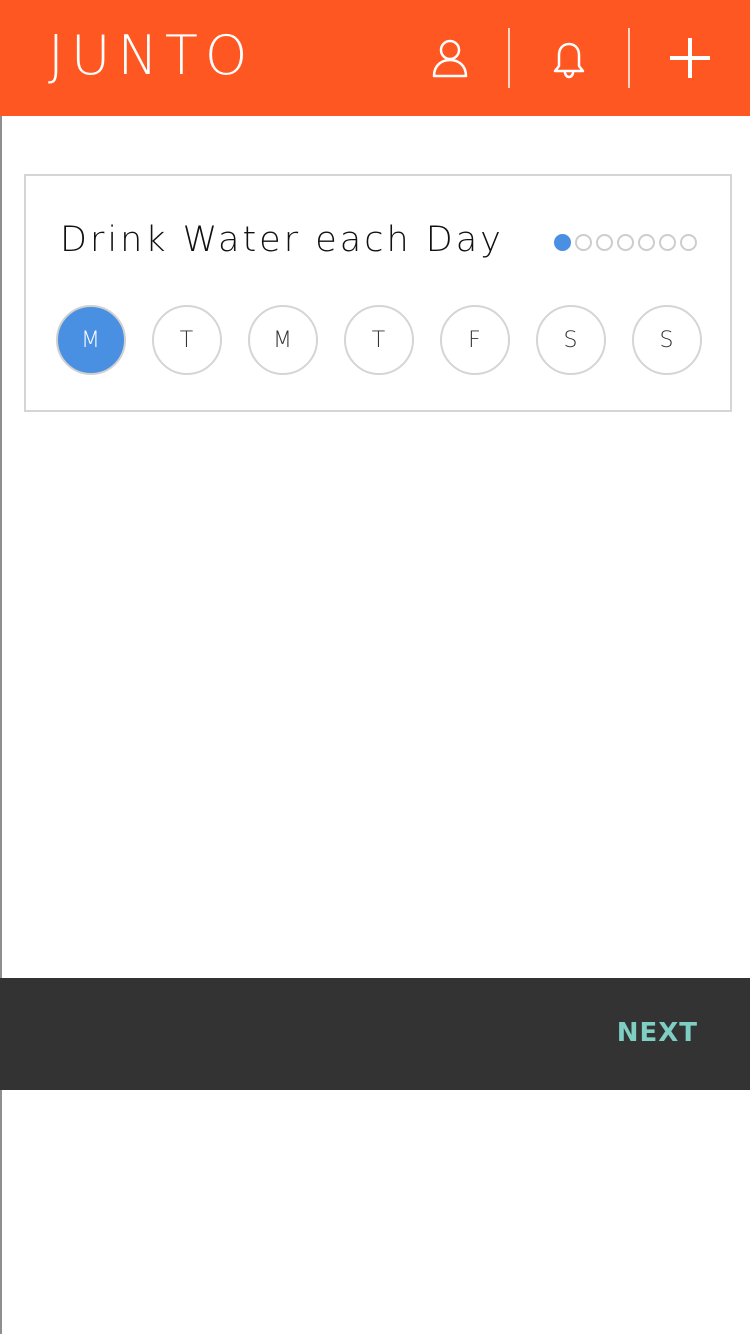 This screenshot has height=1334, width=750. Describe the element at coordinates (187, 340) in the screenshot. I see `day-button-tuesday: T` at that location.